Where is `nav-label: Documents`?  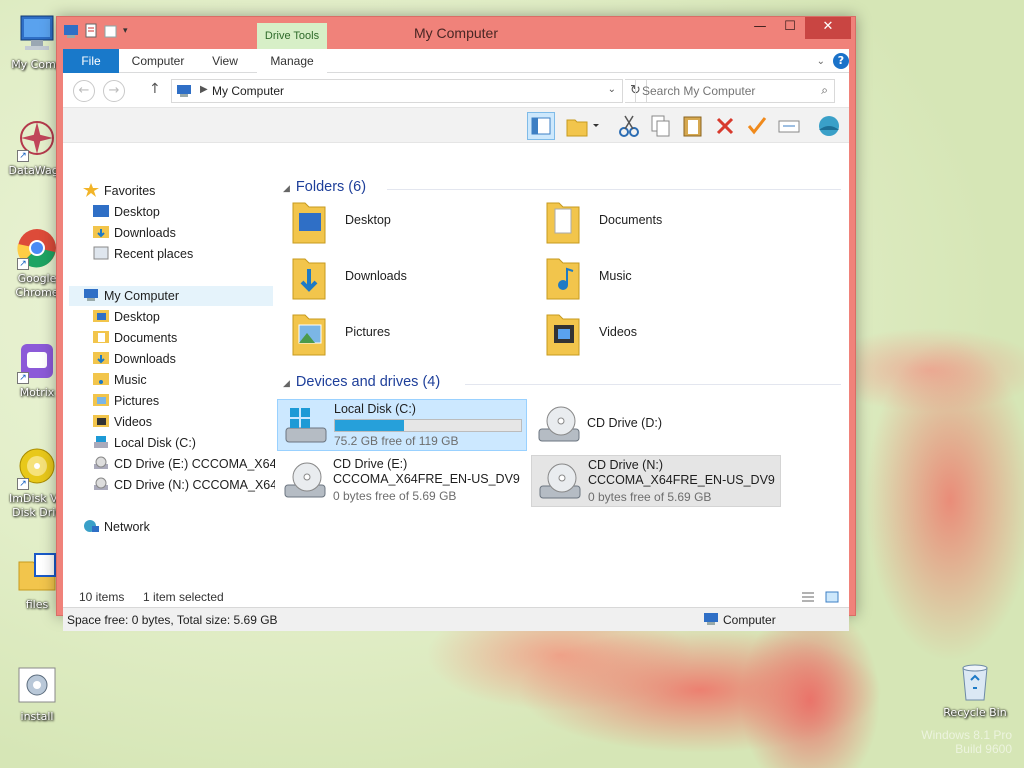
nav-label: Documents is located at coordinates (146, 338).